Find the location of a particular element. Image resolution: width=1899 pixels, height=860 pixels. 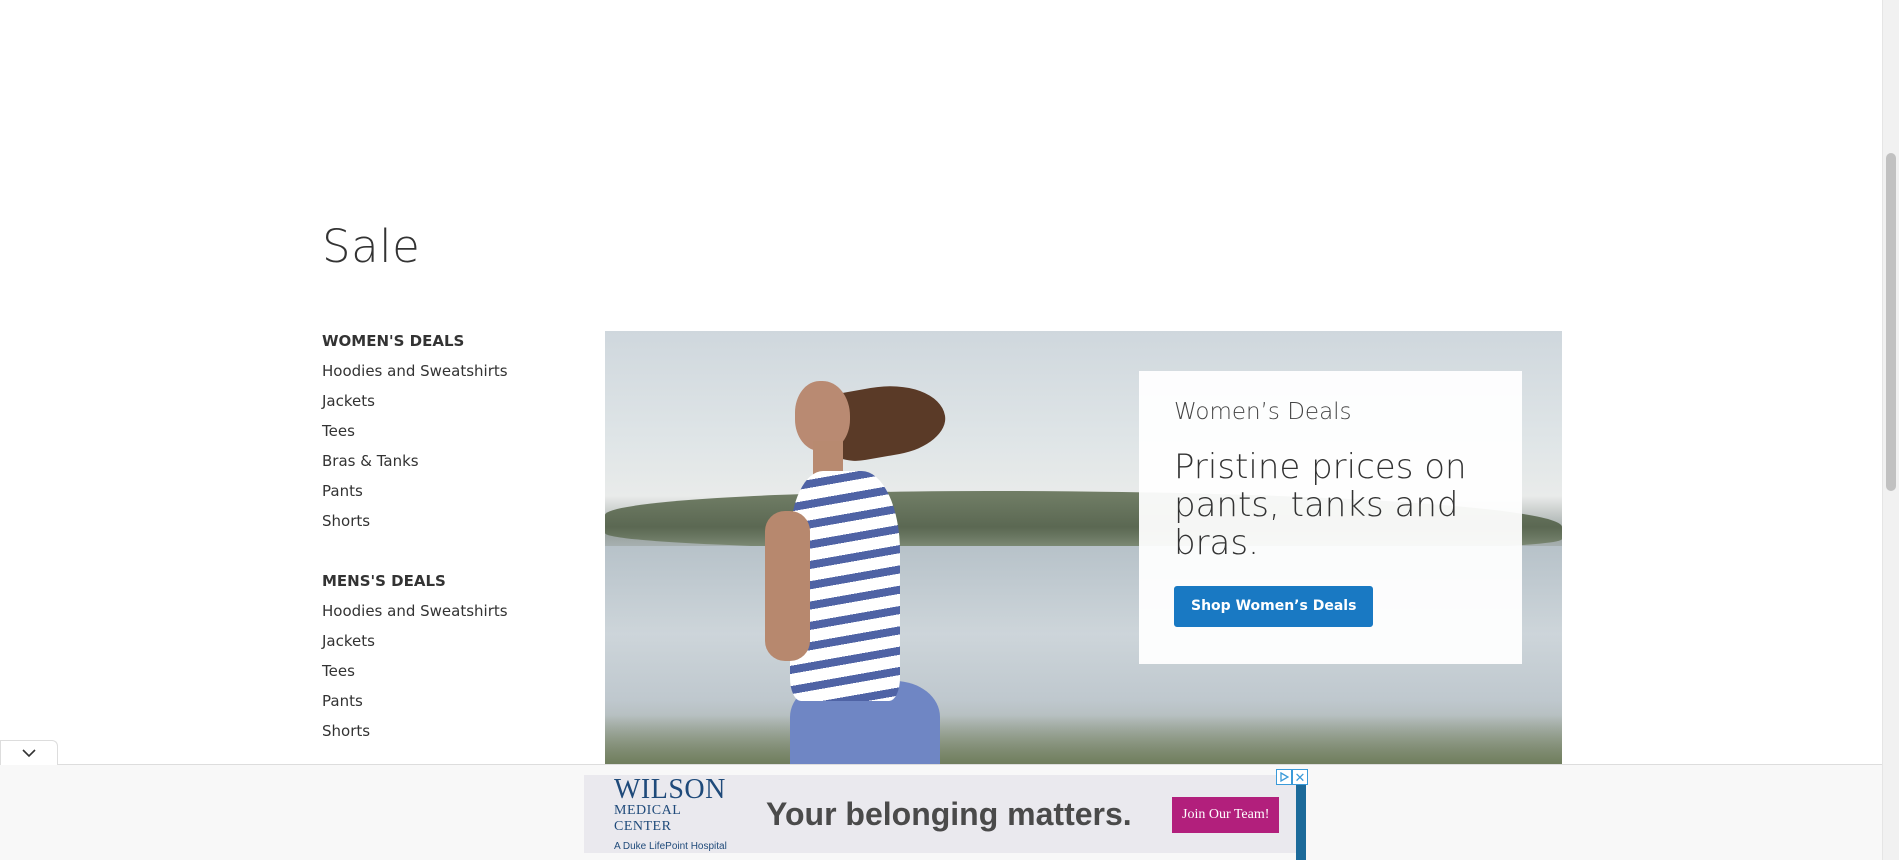

mens-deals-title: MENS'S DEALS is located at coordinates (384, 581).